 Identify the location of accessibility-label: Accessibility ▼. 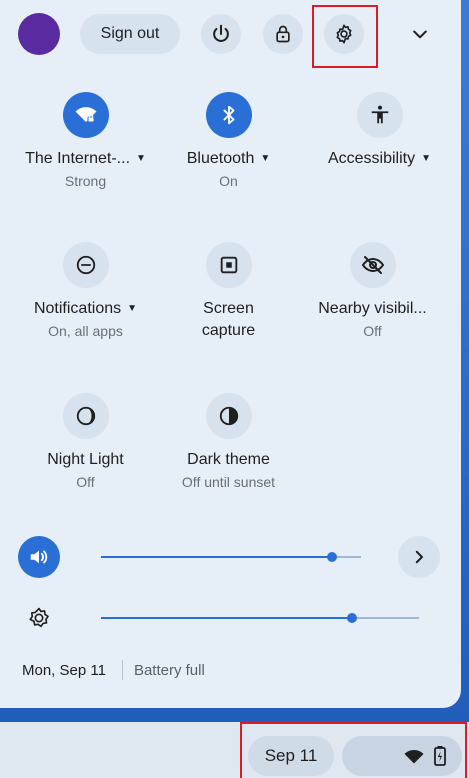
(379, 158).